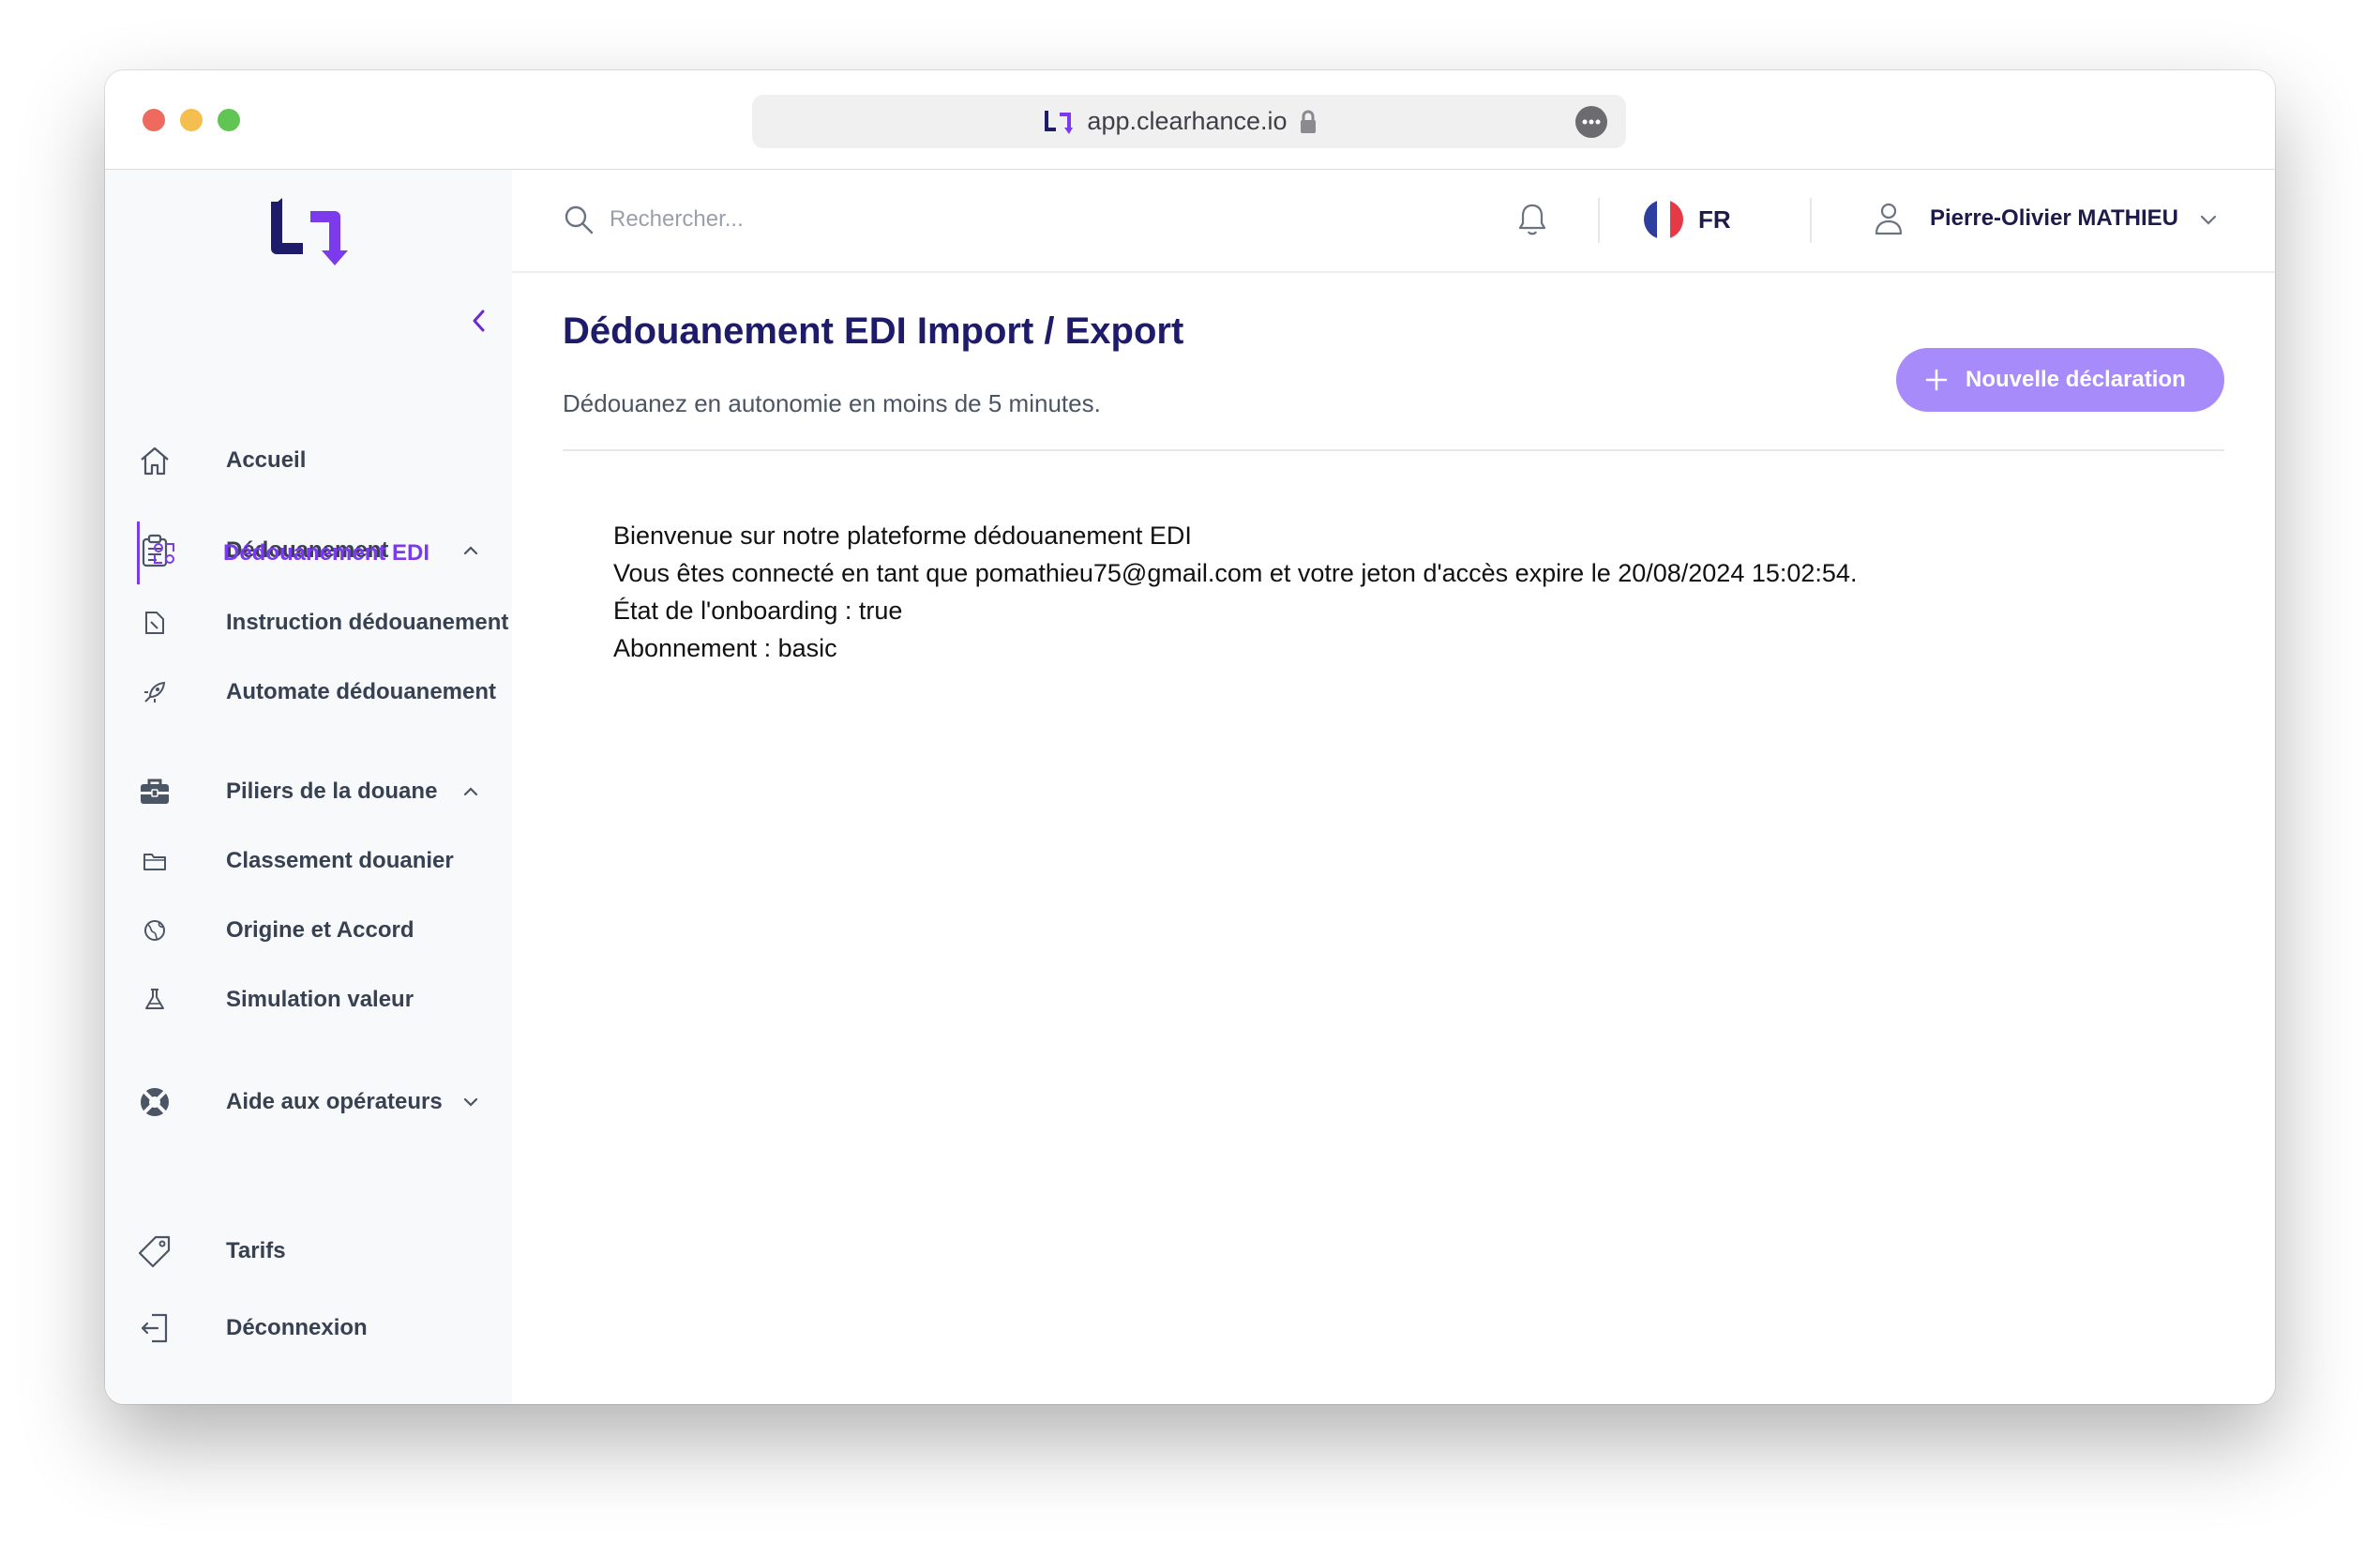 This screenshot has height=1542, width=2380. What do you see at coordinates (320, 999) in the screenshot?
I see `sidebar-item-label: Simulation valeur` at bounding box center [320, 999].